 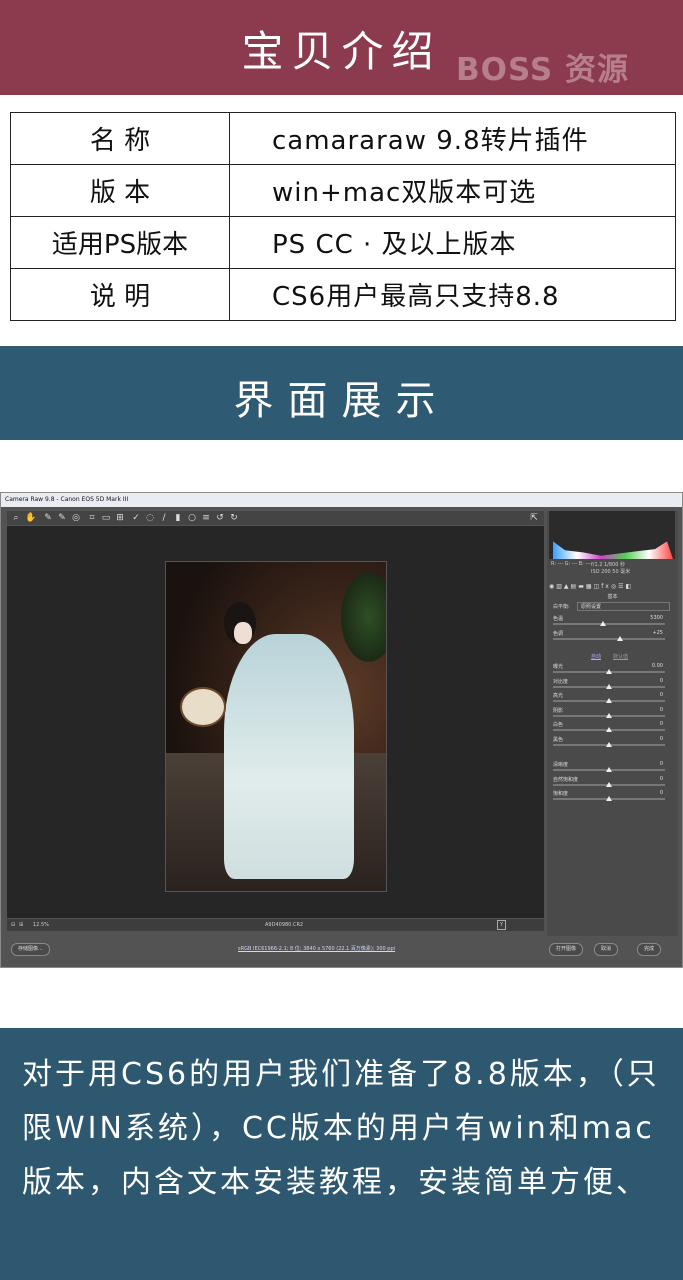 What do you see at coordinates (623, 606) in the screenshot?
I see `white-balance-select: 原照设置` at bounding box center [623, 606].